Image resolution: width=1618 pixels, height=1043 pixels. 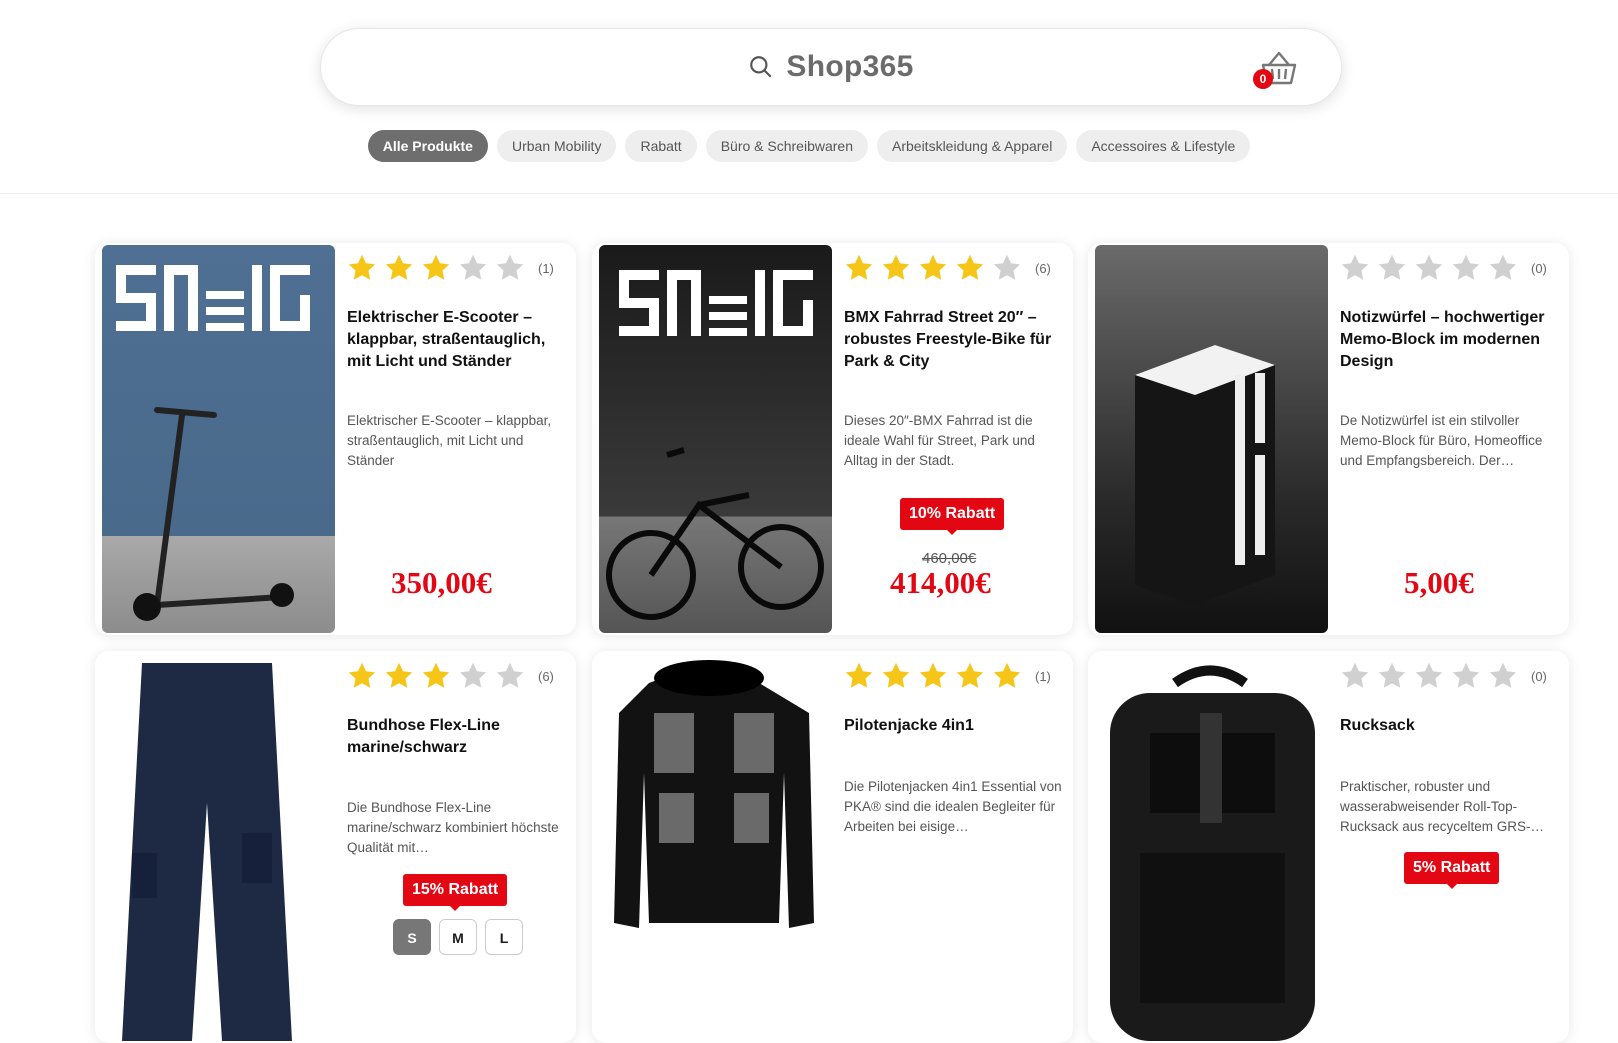 What do you see at coordinates (427, 146) in the screenshot?
I see `category-all: Alle Produkte` at bounding box center [427, 146].